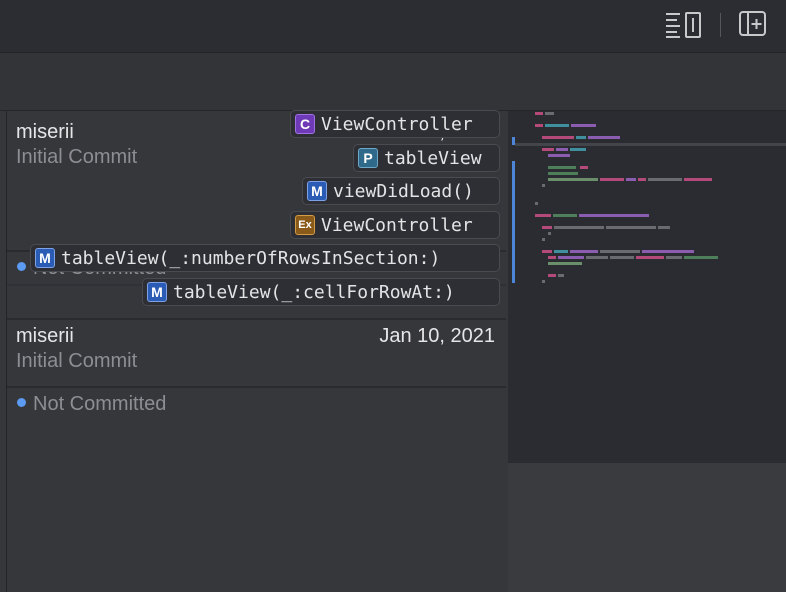 The width and height of the screenshot is (786, 592). I want to click on status-not-committed: Not Committed, so click(91, 404).